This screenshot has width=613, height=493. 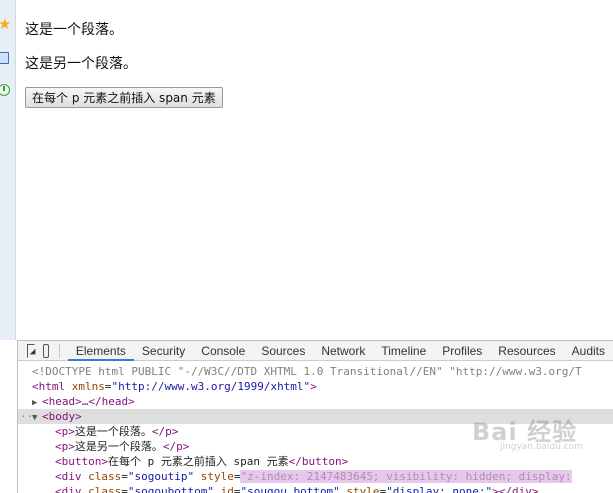 What do you see at coordinates (165, 431) in the screenshot?
I see `p1-close-tag: </p>` at bounding box center [165, 431].